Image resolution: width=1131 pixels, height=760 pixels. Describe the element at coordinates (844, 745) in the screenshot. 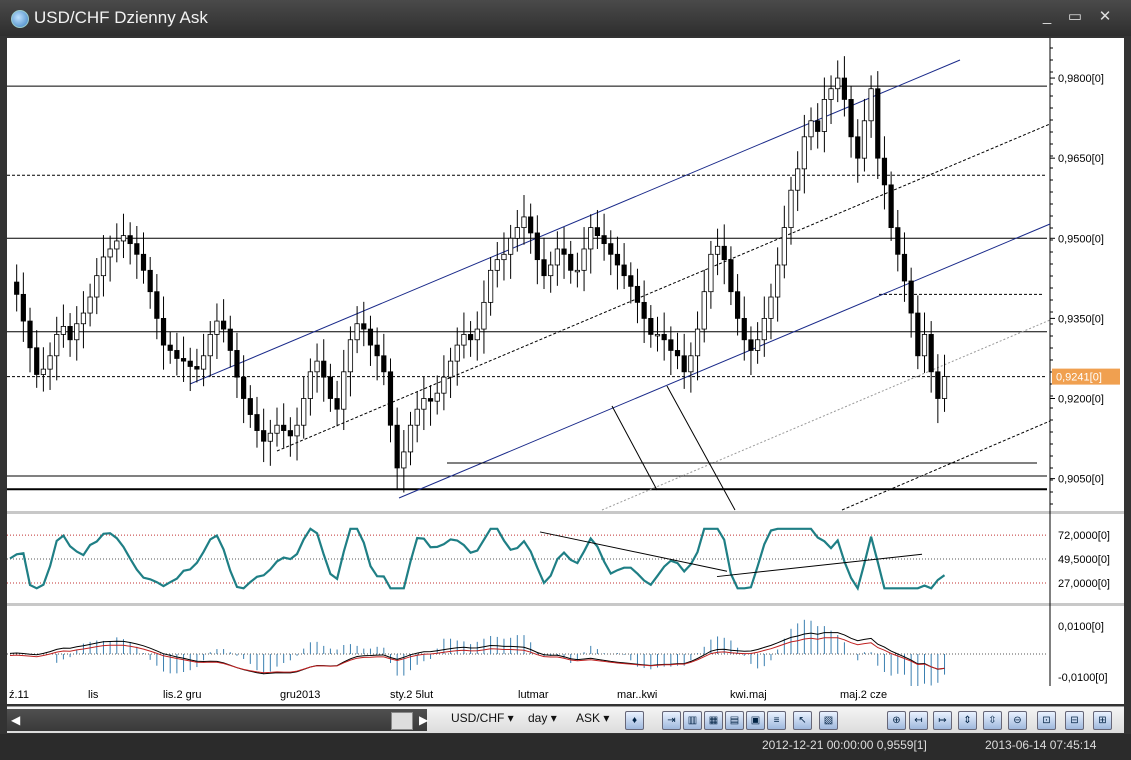

I see `cursor-info: 2012-12-21 00:00:00 0,9559[1]` at that location.